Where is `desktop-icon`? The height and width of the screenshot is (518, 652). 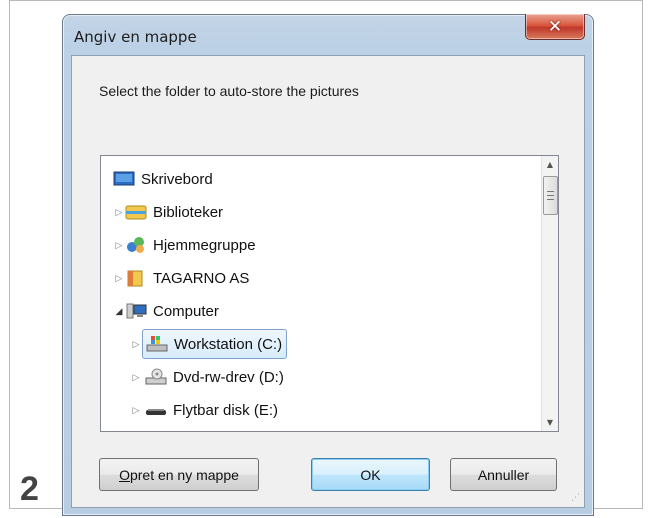
desktop-icon is located at coordinates (124, 179).